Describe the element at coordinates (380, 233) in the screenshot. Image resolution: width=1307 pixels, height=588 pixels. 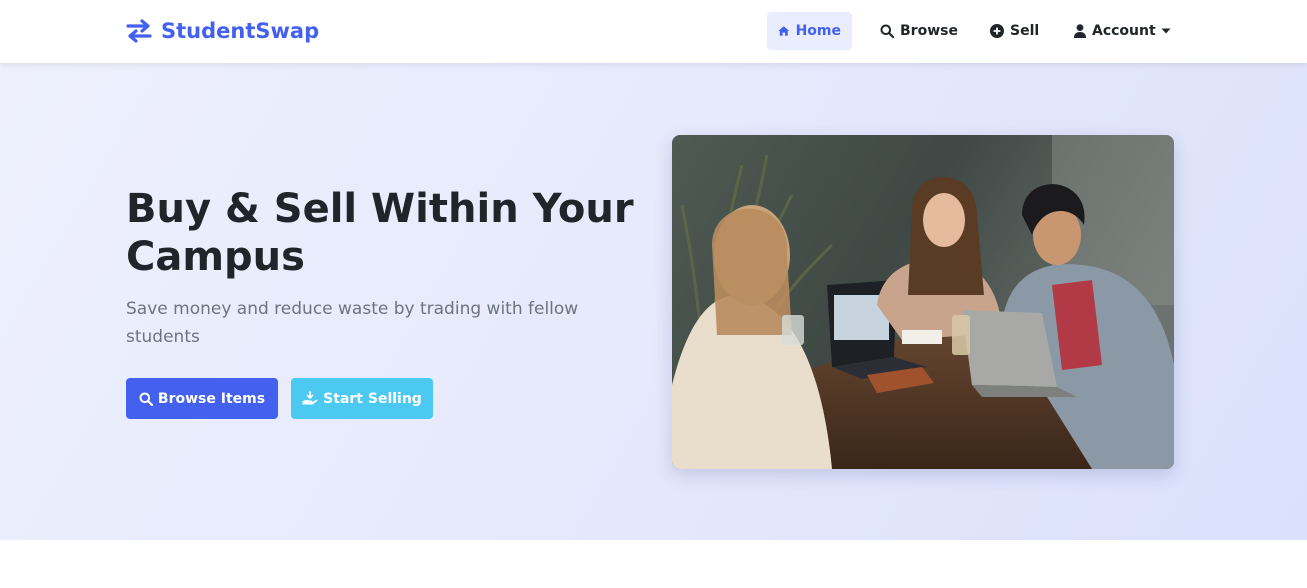
I see `hero-title: Buy & Sell Within Your Campus` at that location.